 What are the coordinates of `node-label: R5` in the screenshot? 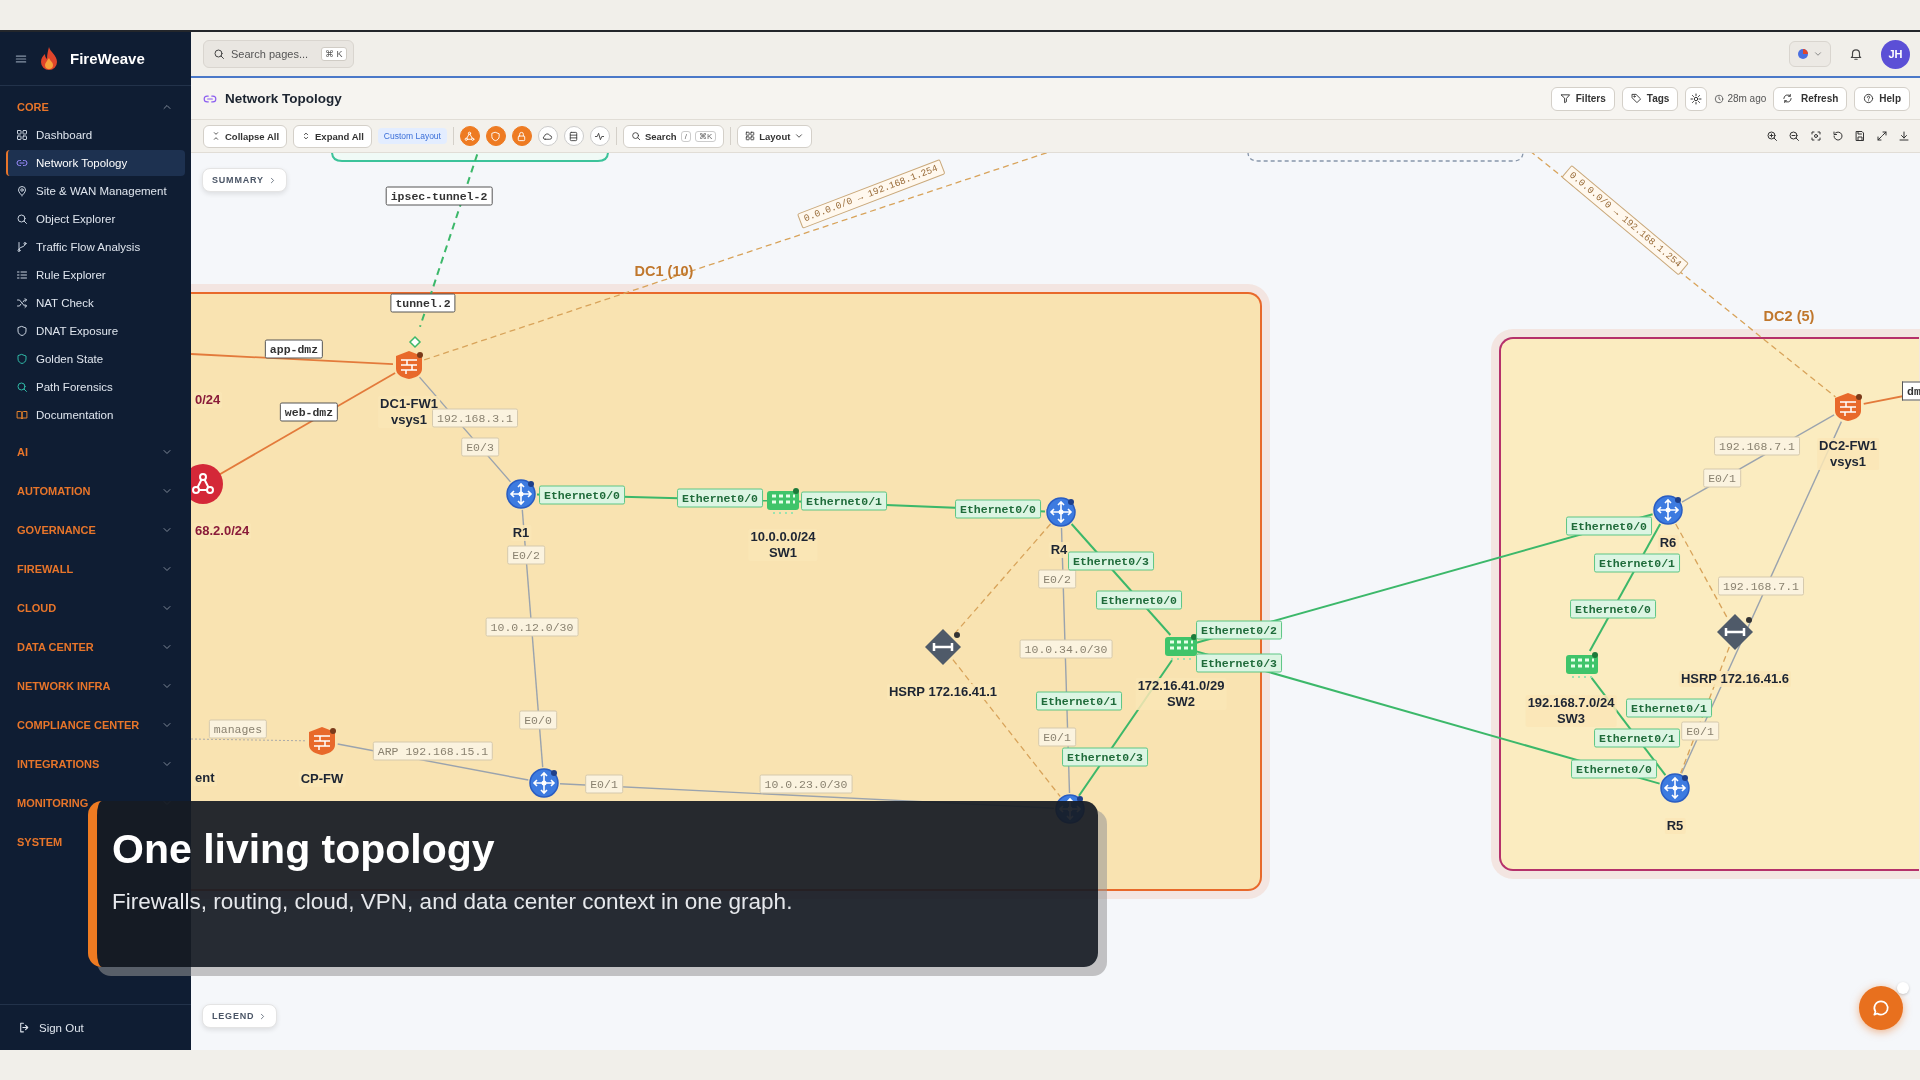 It's located at (1675, 826).